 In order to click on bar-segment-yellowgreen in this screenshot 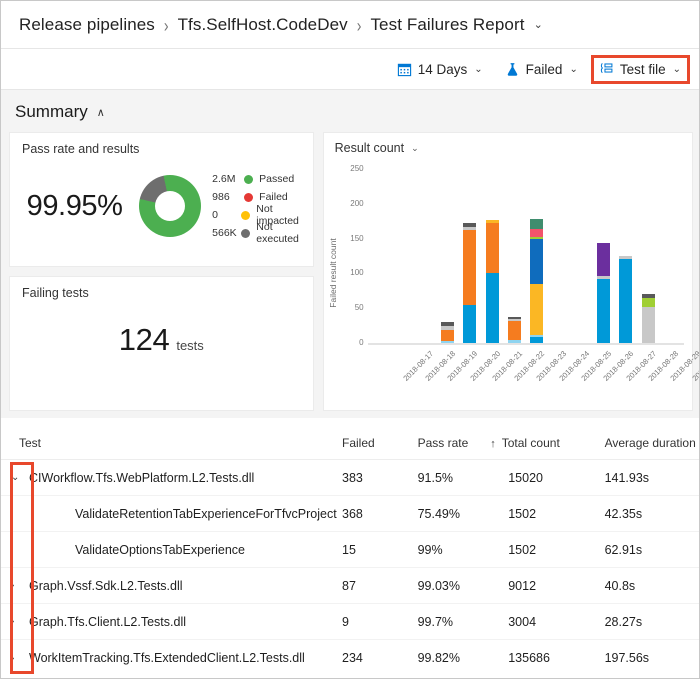, I will do `click(648, 302)`.